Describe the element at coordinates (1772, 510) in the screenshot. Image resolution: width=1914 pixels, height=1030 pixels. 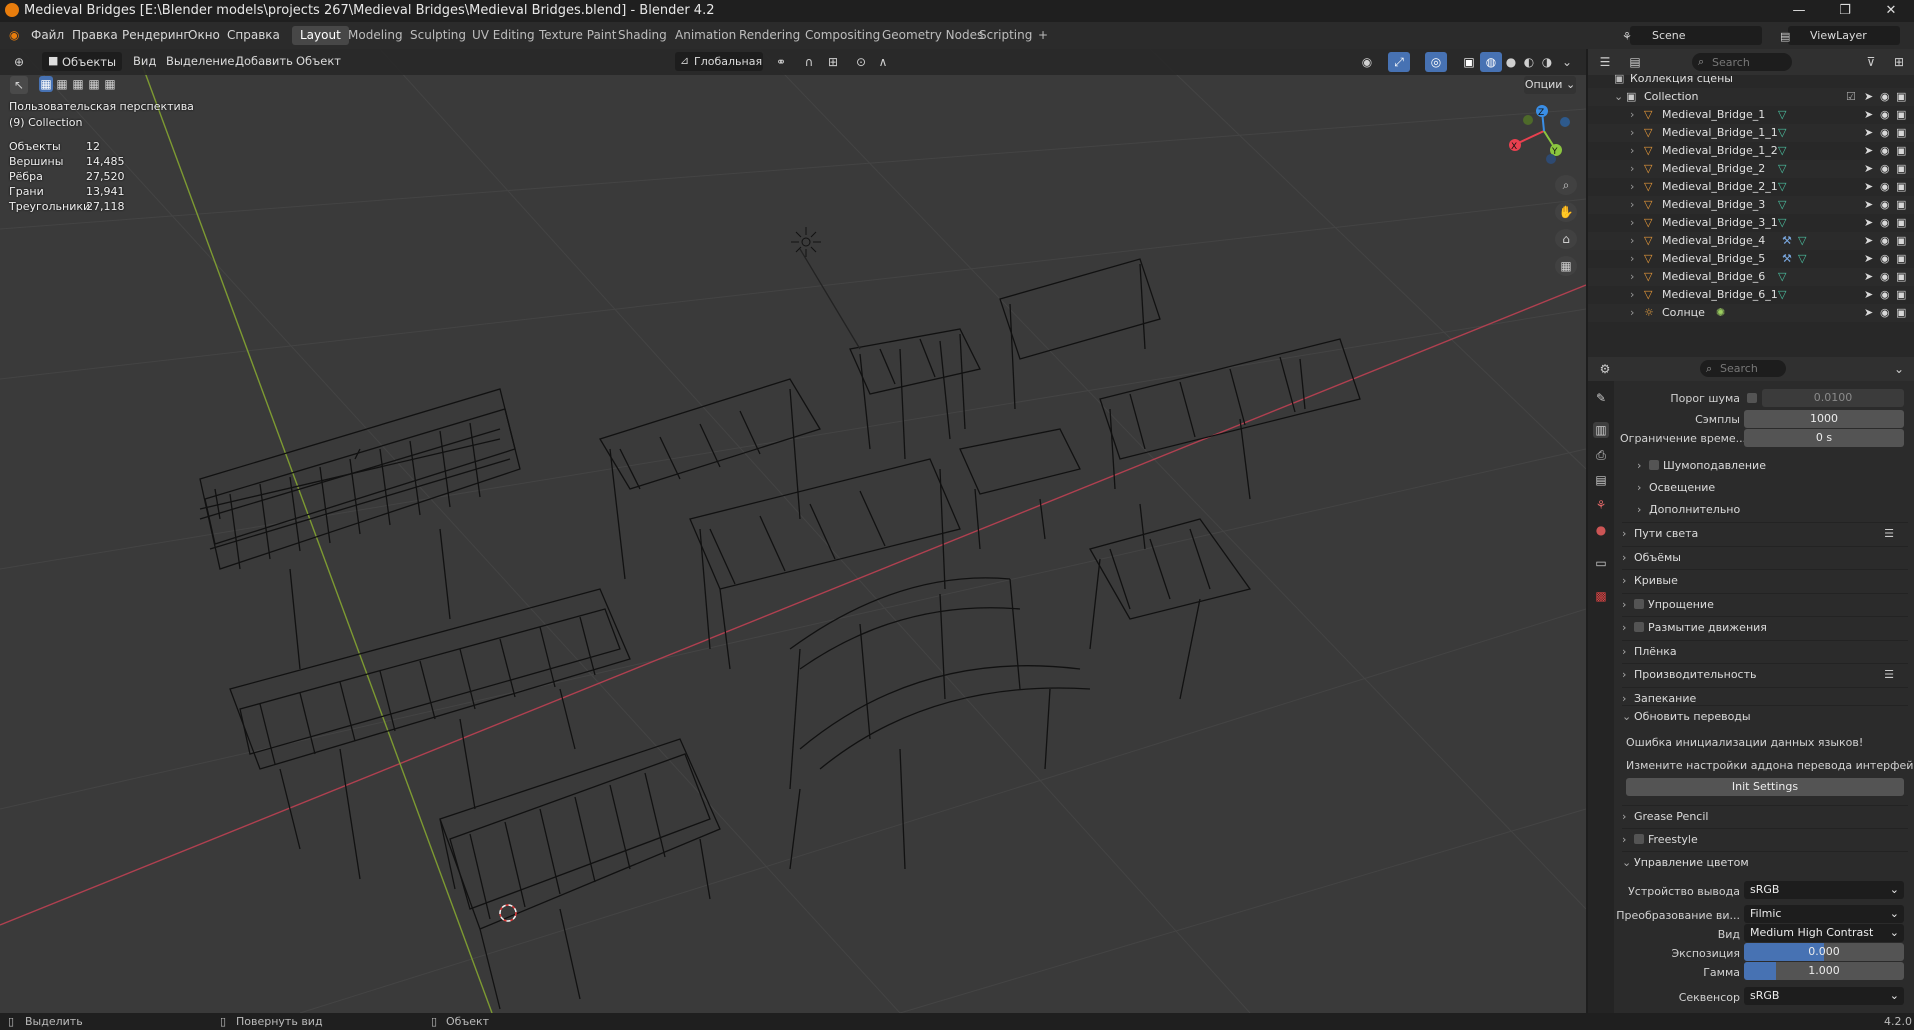
I see `subsection-advanced: › Дополнительно` at that location.